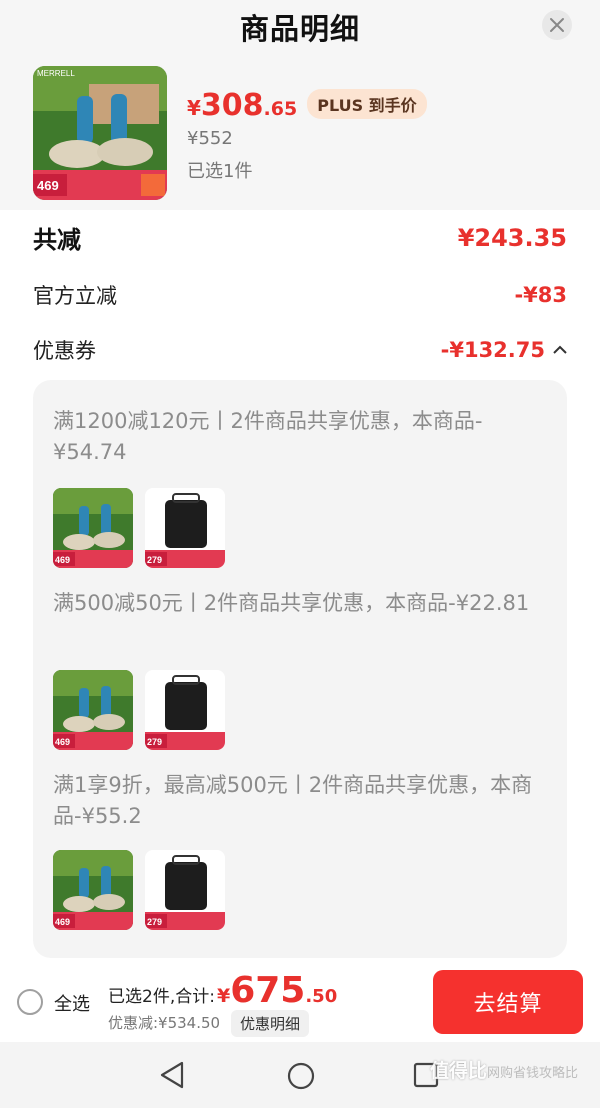  What do you see at coordinates (299, 29) in the screenshot?
I see `page-title: 商品明细` at bounding box center [299, 29].